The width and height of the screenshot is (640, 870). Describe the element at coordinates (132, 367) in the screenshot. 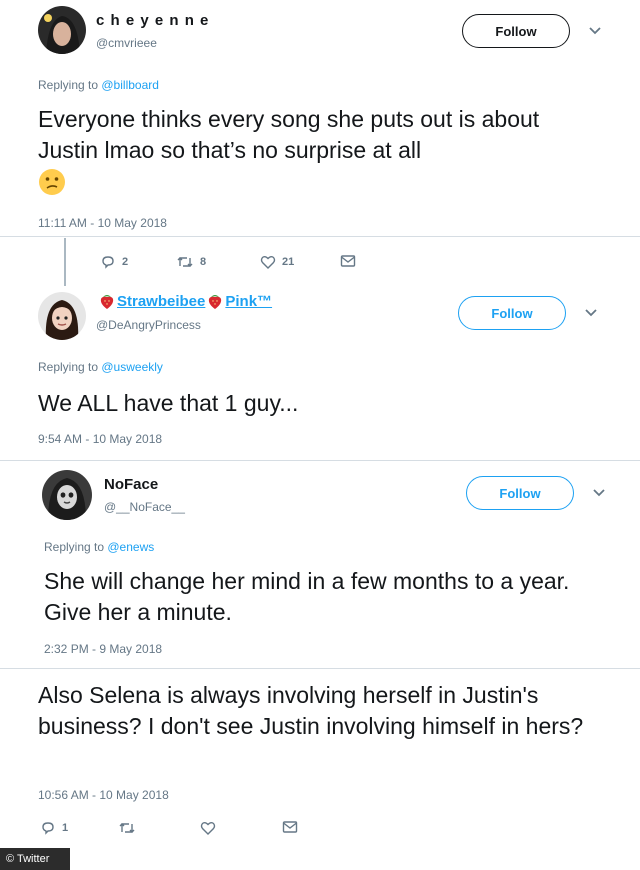

I see `replying-to-link: @usweekly` at that location.